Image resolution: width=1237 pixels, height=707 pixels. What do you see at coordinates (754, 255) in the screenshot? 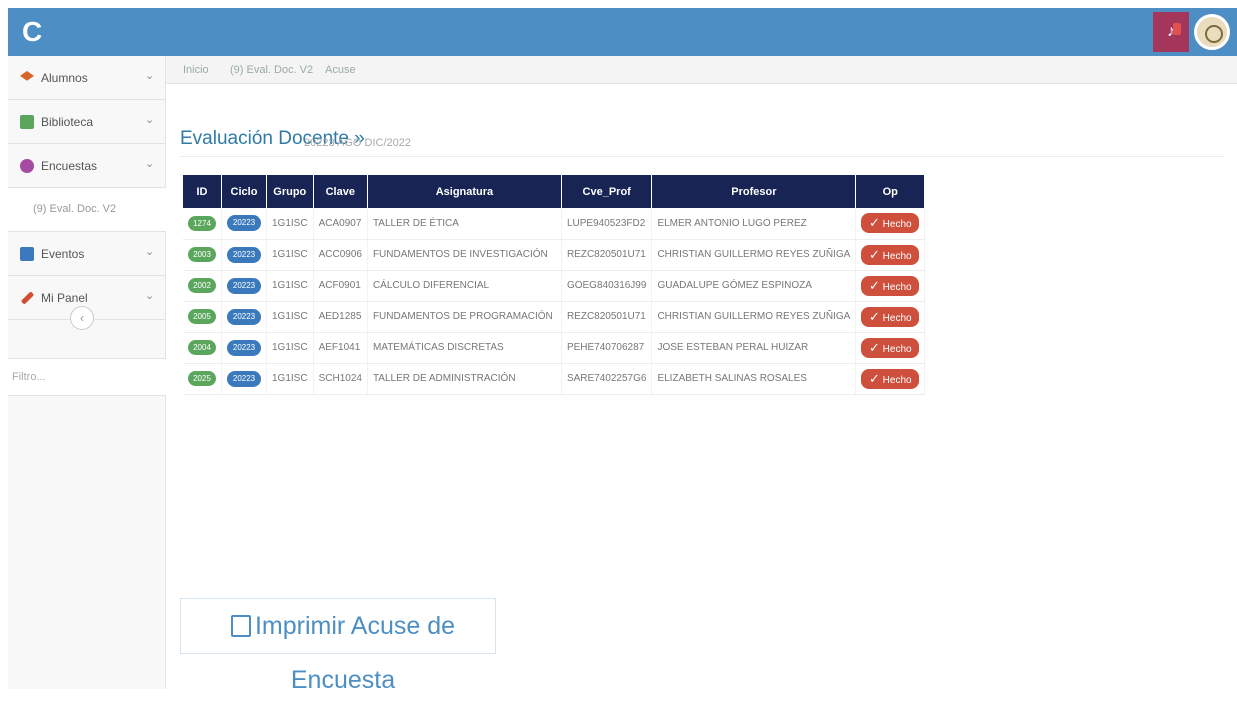
I see `professor-cell: CHRISTIAN GUILLERMO REYES ZUÑIGA` at bounding box center [754, 255].